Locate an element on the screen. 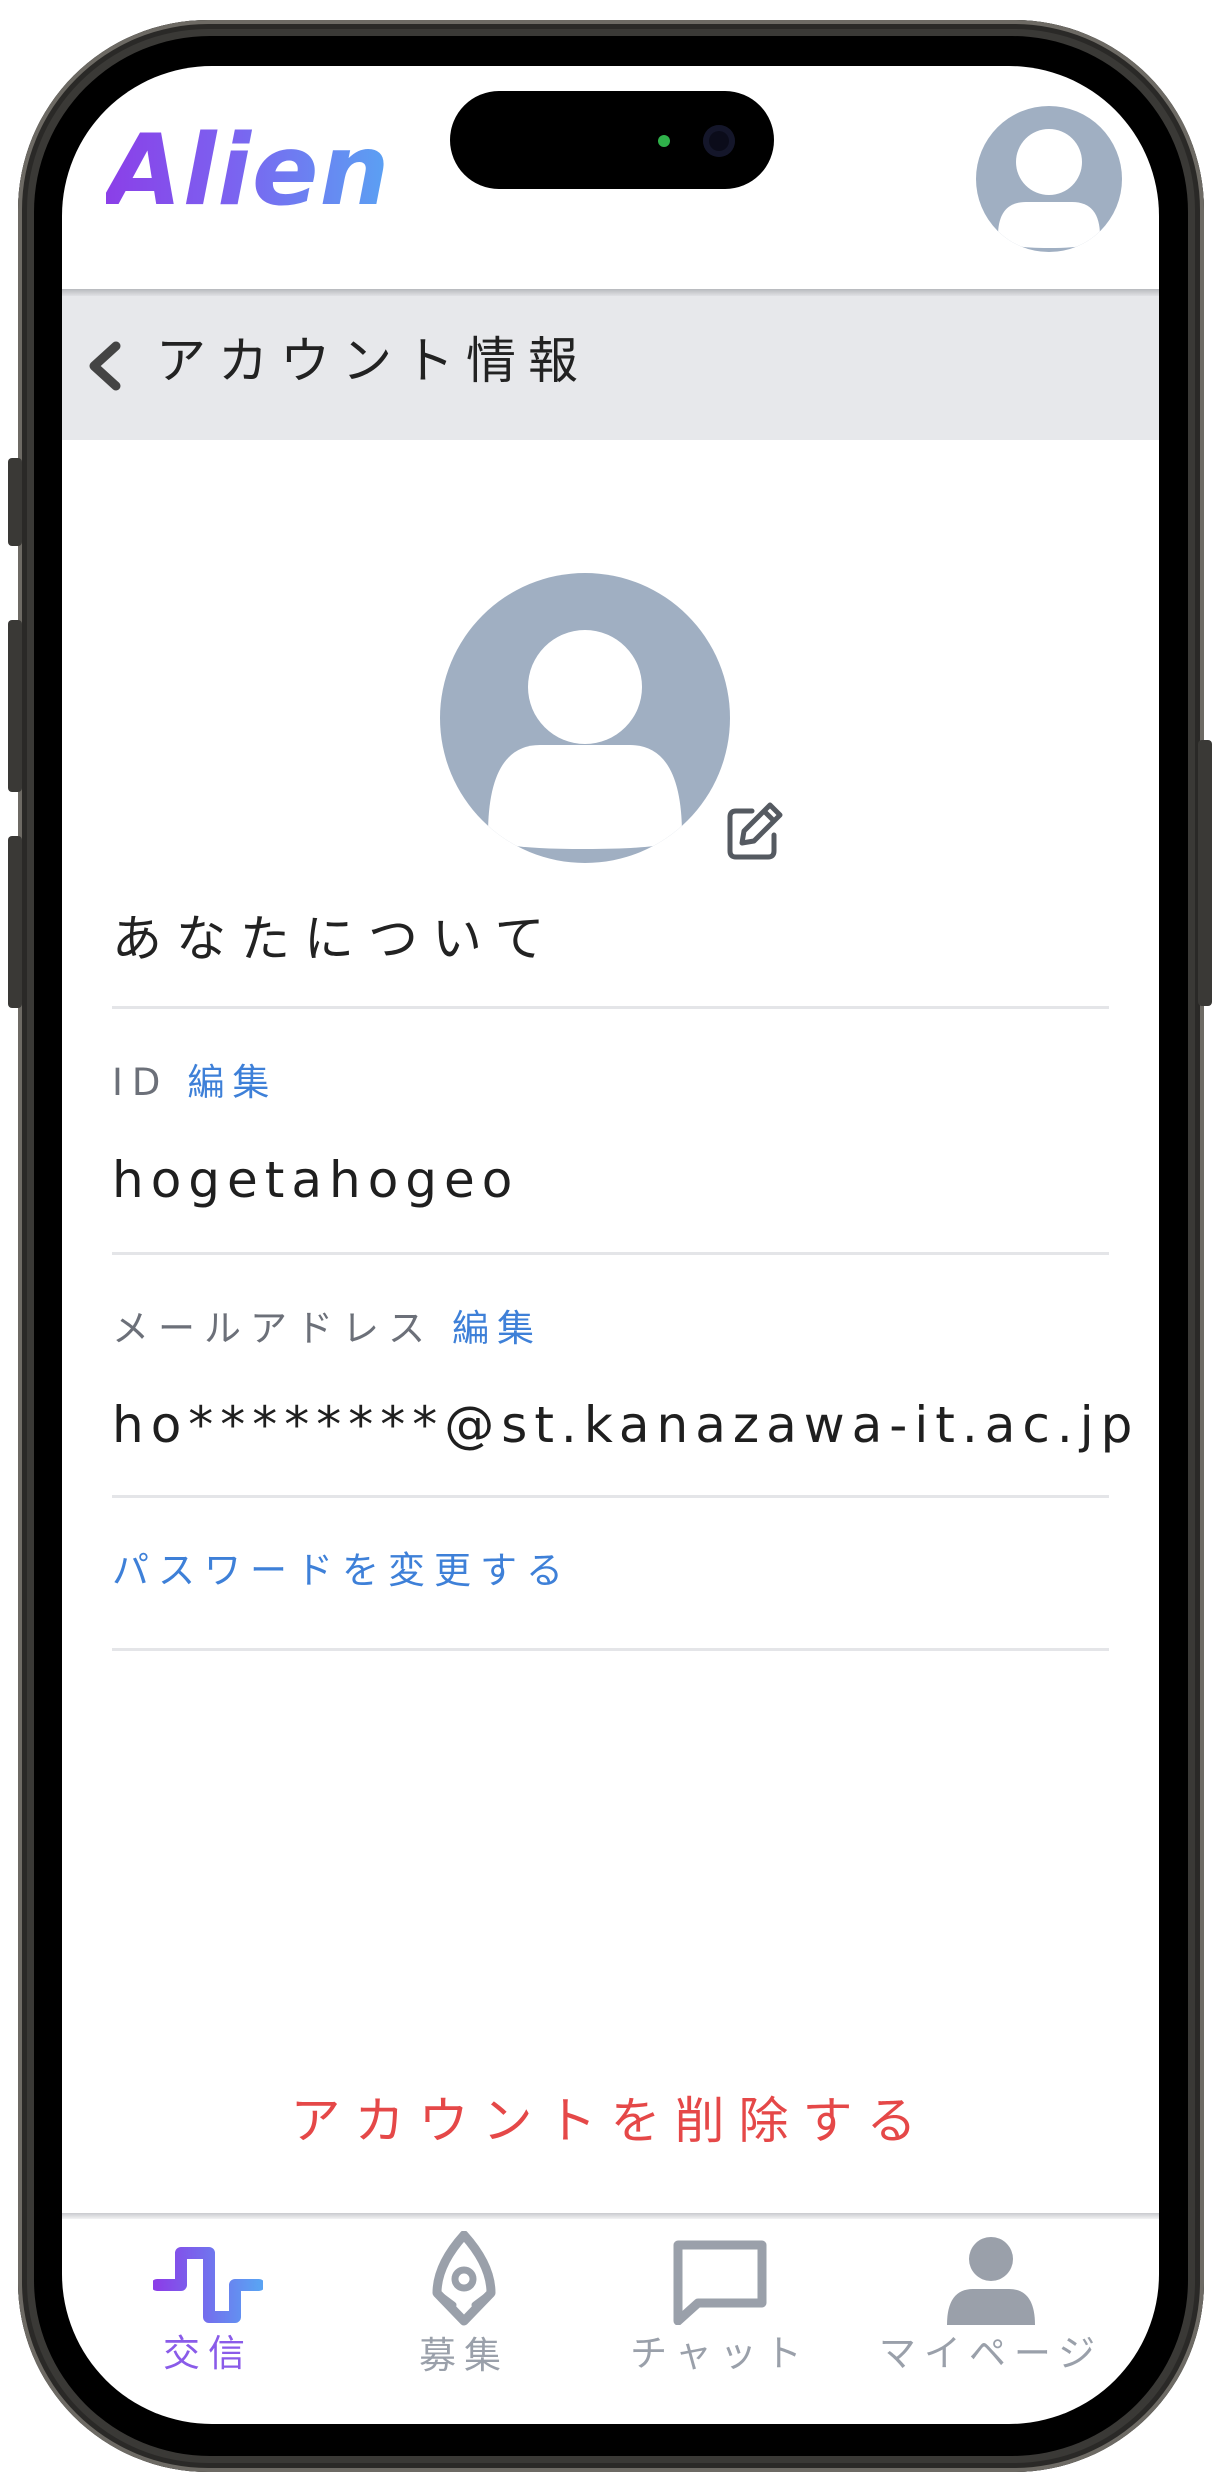  nav-item-mypage: マイページ is located at coordinates (991, 2306).